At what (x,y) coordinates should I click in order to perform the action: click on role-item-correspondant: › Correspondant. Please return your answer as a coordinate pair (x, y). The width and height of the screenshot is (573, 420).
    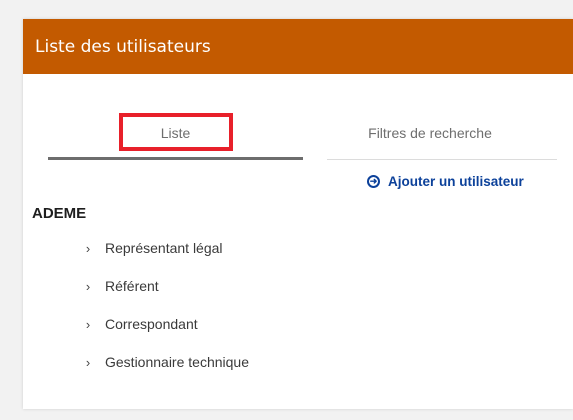
    Looking at the image, I should click on (166, 324).